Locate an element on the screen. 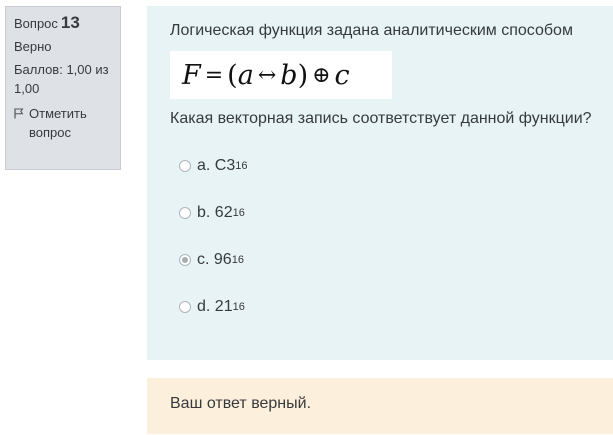 The height and width of the screenshot is (435, 613). answer-option-d: d. 21 16 is located at coordinates (391, 306).